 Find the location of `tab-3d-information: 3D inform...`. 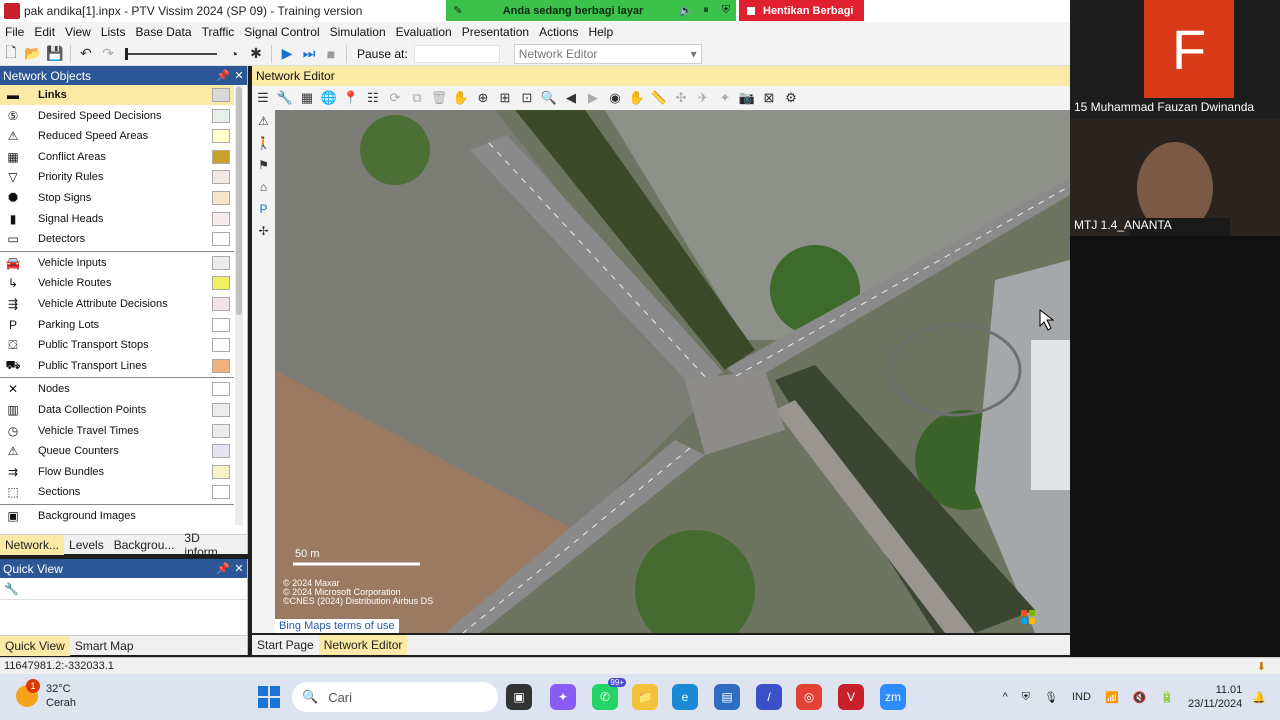

tab-3d-information: 3D inform... is located at coordinates (213, 545).